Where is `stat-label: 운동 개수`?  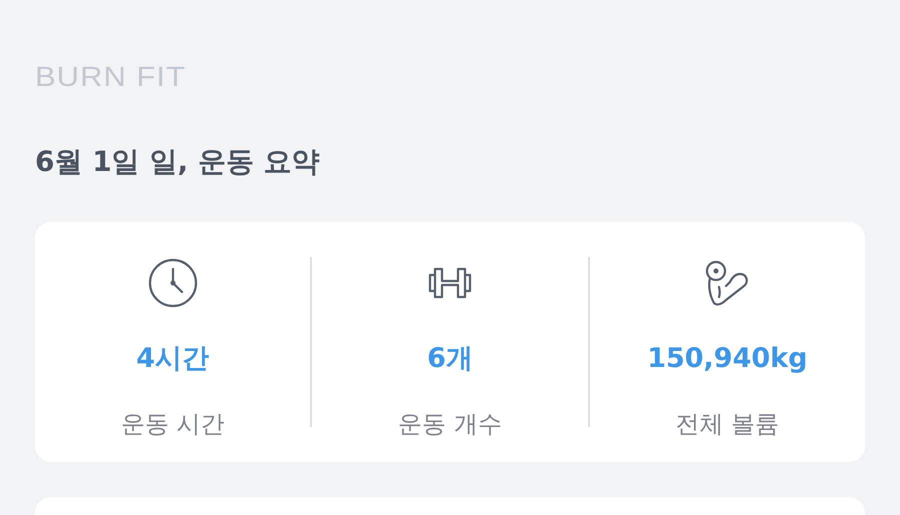
stat-label: 운동 개수 is located at coordinates (450, 424).